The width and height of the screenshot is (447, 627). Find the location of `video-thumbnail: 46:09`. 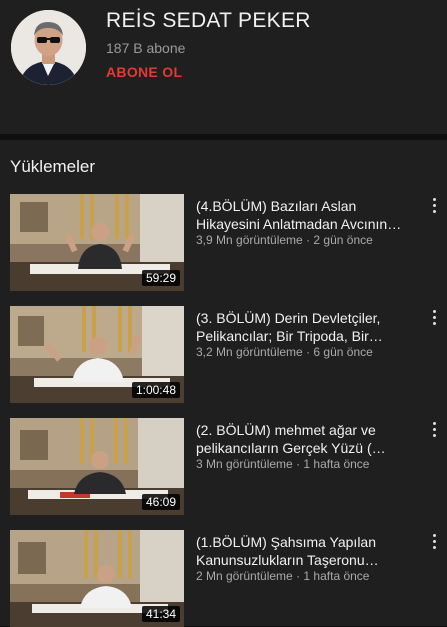

video-thumbnail: 46:09 is located at coordinates (97, 466).